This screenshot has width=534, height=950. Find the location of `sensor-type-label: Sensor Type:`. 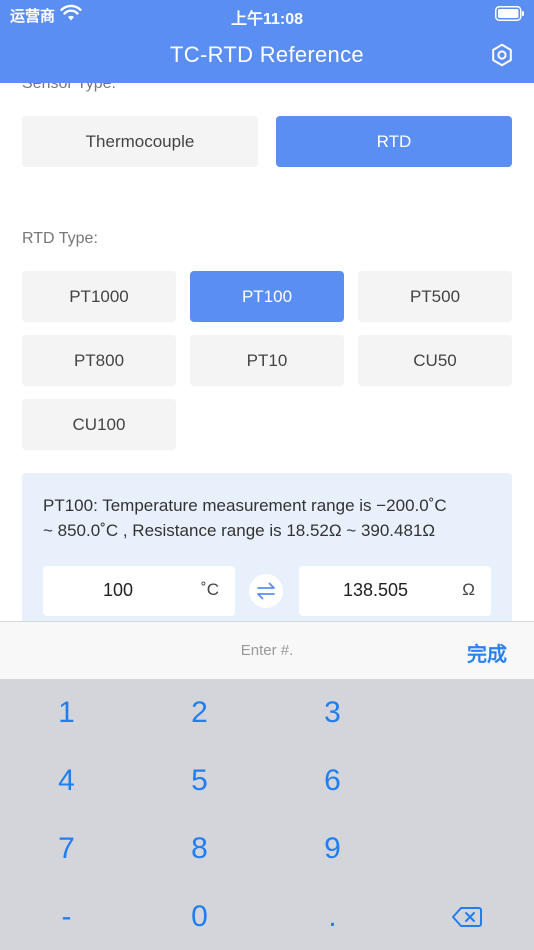

sensor-type-label: Sensor Type: is located at coordinates (69, 87).